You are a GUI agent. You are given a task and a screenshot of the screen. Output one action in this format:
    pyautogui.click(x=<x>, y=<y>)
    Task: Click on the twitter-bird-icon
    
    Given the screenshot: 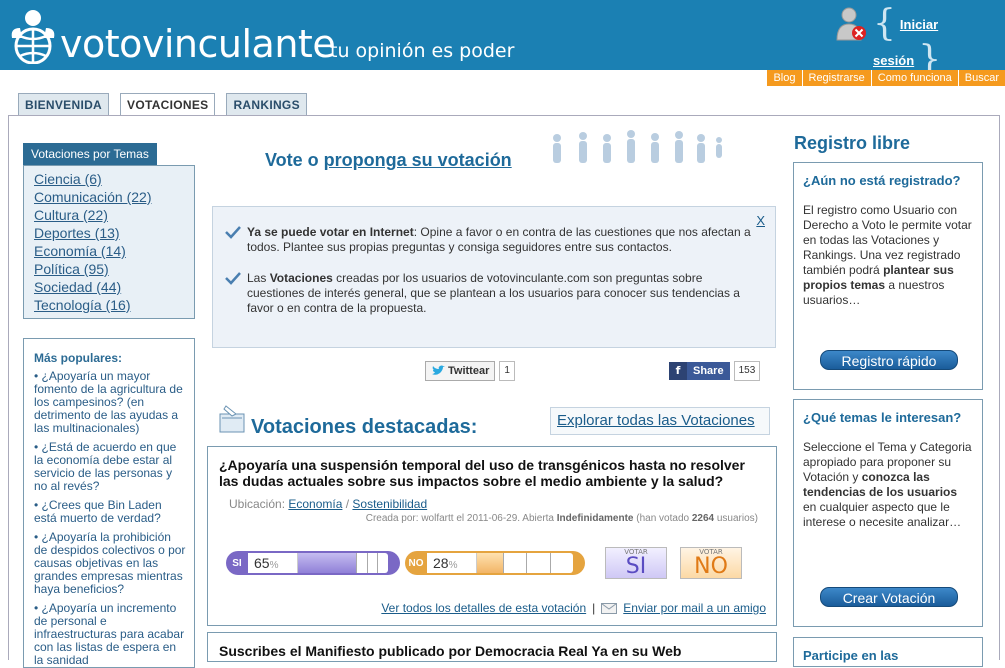 What is the action you would take?
    pyautogui.click(x=438, y=370)
    